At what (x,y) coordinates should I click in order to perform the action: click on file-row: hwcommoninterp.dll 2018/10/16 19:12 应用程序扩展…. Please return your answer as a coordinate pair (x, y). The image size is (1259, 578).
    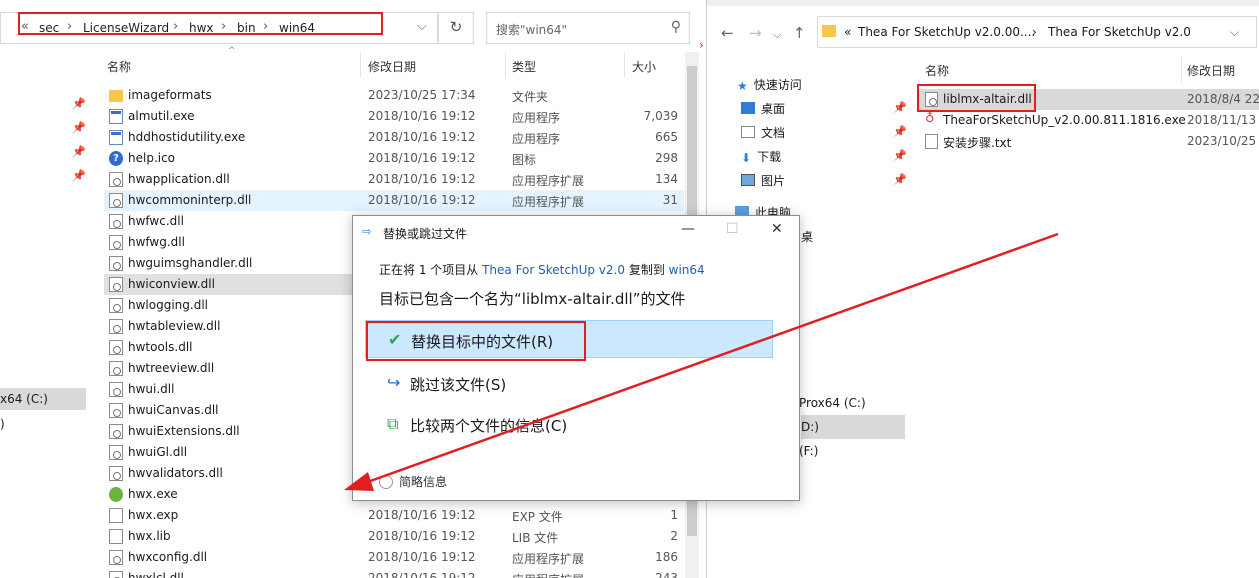
    Looking at the image, I should click on (394, 200).